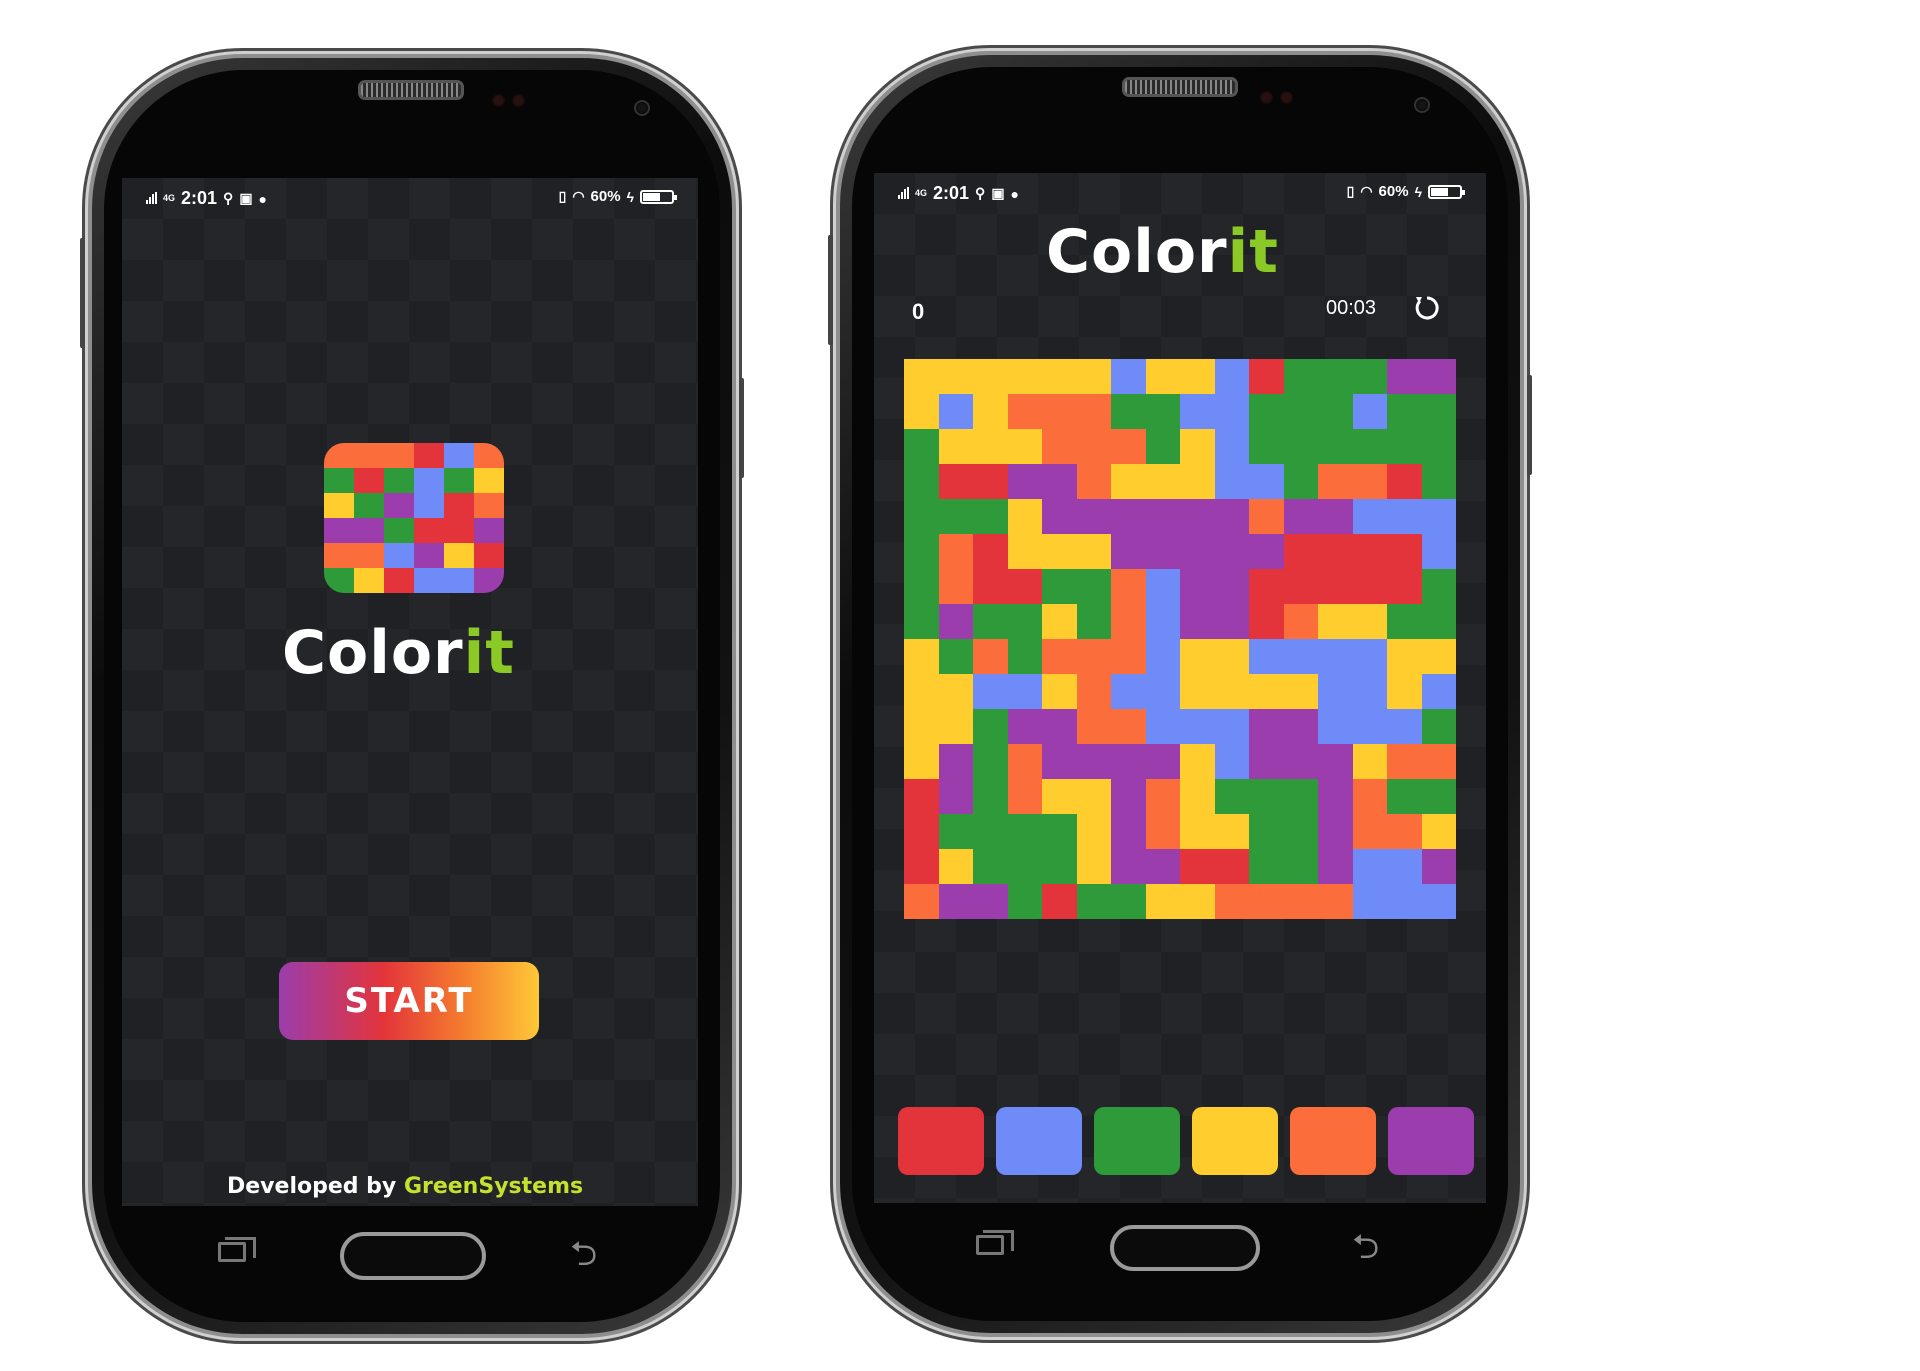  What do you see at coordinates (830, 290) in the screenshot?
I see `volume-button` at bounding box center [830, 290].